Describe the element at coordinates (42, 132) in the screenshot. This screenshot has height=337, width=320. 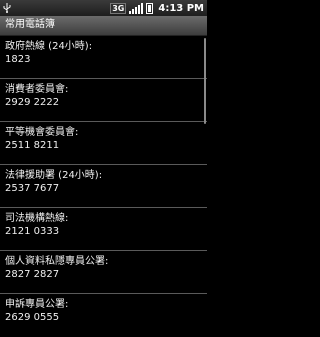
I see `contact-name: 平等機會委員會:` at that location.